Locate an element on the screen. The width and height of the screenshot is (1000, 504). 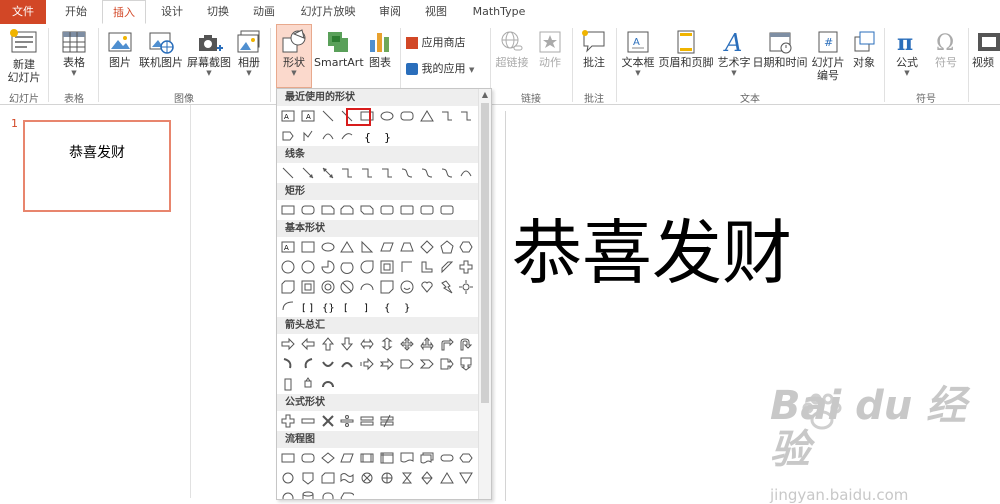
scroll-thumb is located at coordinates (485, 253).